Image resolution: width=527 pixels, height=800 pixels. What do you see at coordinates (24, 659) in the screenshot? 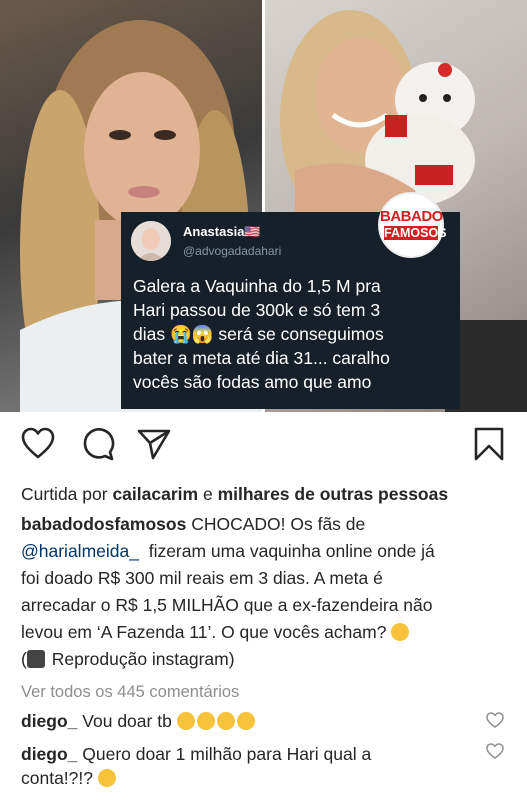
I see `caption-paren: (` at bounding box center [24, 659].